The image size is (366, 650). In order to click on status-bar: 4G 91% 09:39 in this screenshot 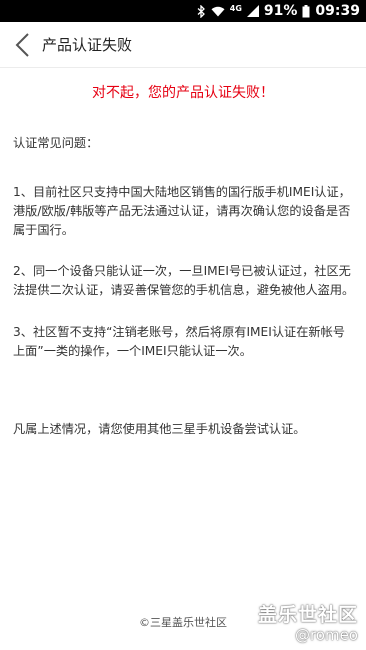, I will do `click(183, 11)`.